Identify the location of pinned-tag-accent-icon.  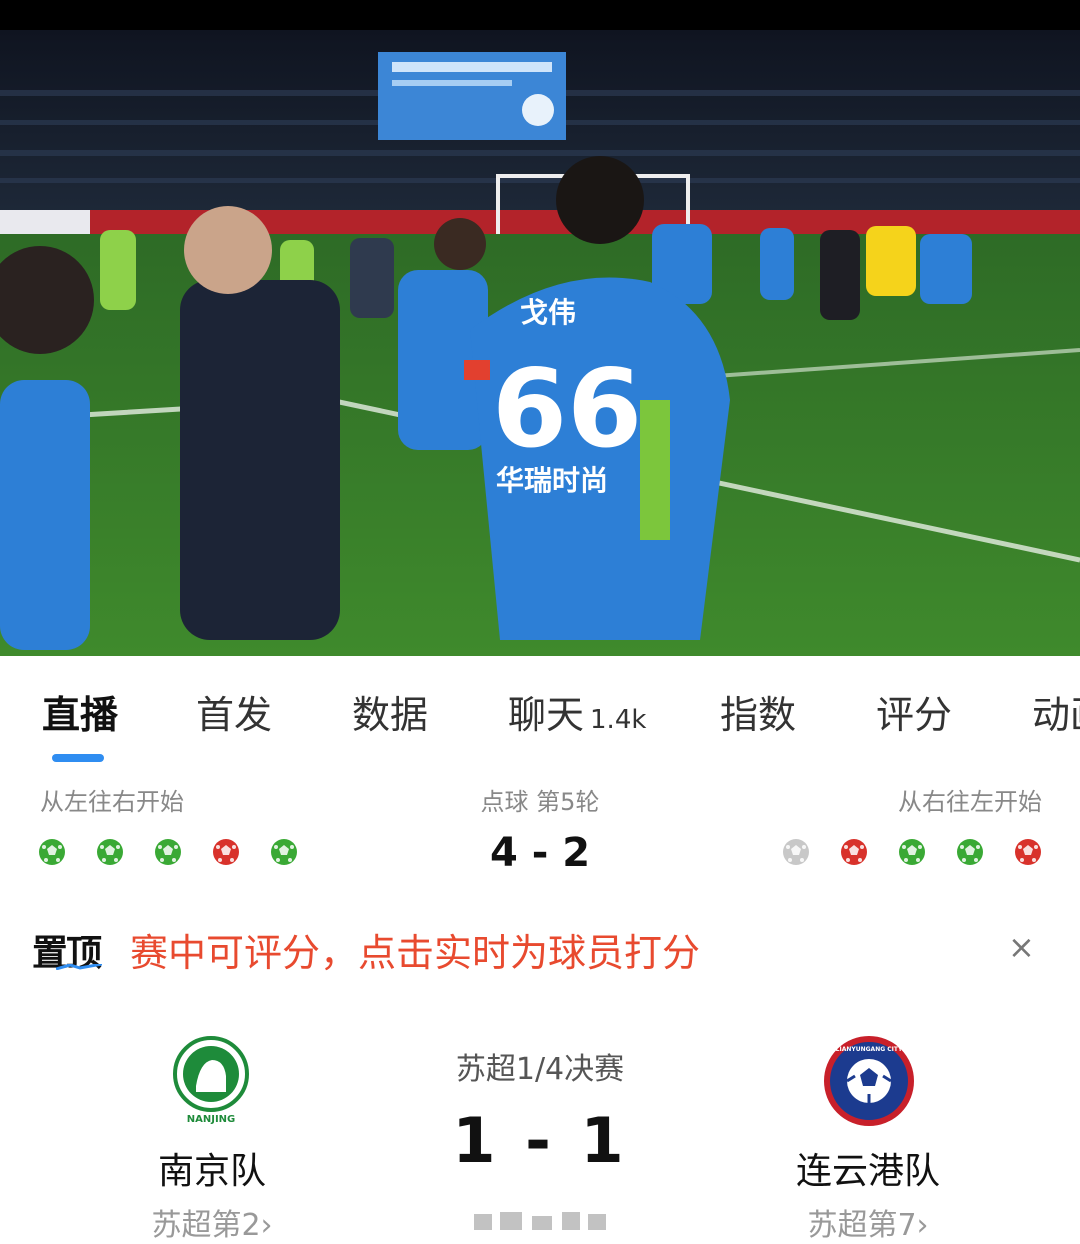
(79, 967).